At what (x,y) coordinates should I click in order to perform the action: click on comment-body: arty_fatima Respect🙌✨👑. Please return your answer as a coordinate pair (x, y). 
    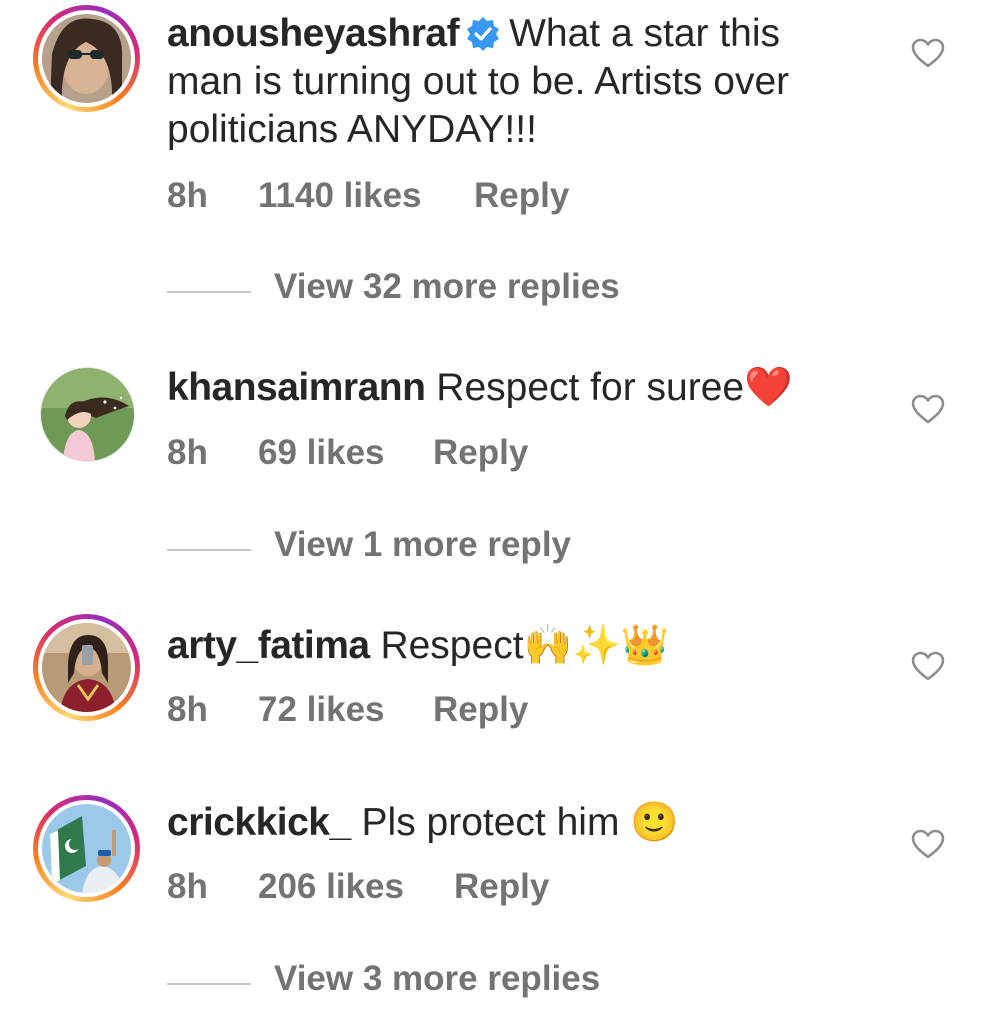
    Looking at the image, I should click on (512, 646).